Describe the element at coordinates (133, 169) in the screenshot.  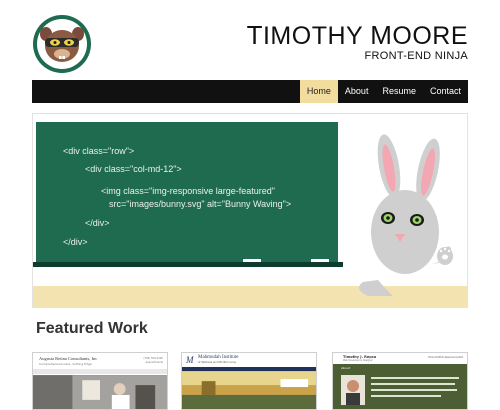
I see `code-line-2: <div class="col-md-12">` at that location.